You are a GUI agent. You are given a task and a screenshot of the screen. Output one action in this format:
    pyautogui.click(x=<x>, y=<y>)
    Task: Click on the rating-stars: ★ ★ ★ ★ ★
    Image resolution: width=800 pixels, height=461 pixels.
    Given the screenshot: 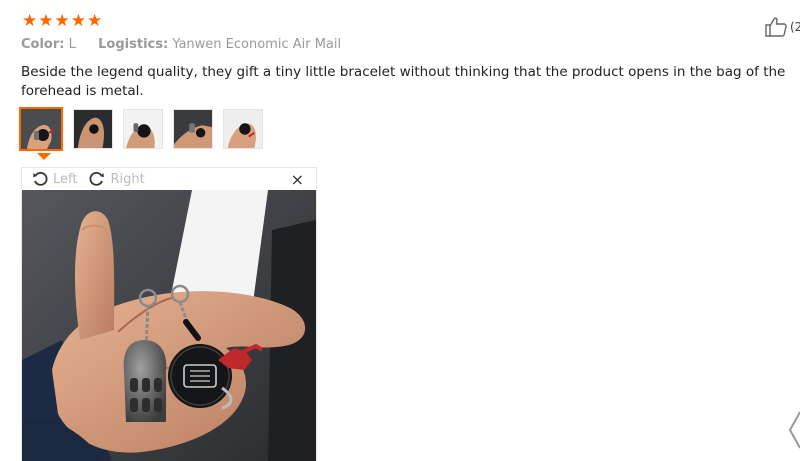 What is the action you would take?
    pyautogui.click(x=62, y=21)
    